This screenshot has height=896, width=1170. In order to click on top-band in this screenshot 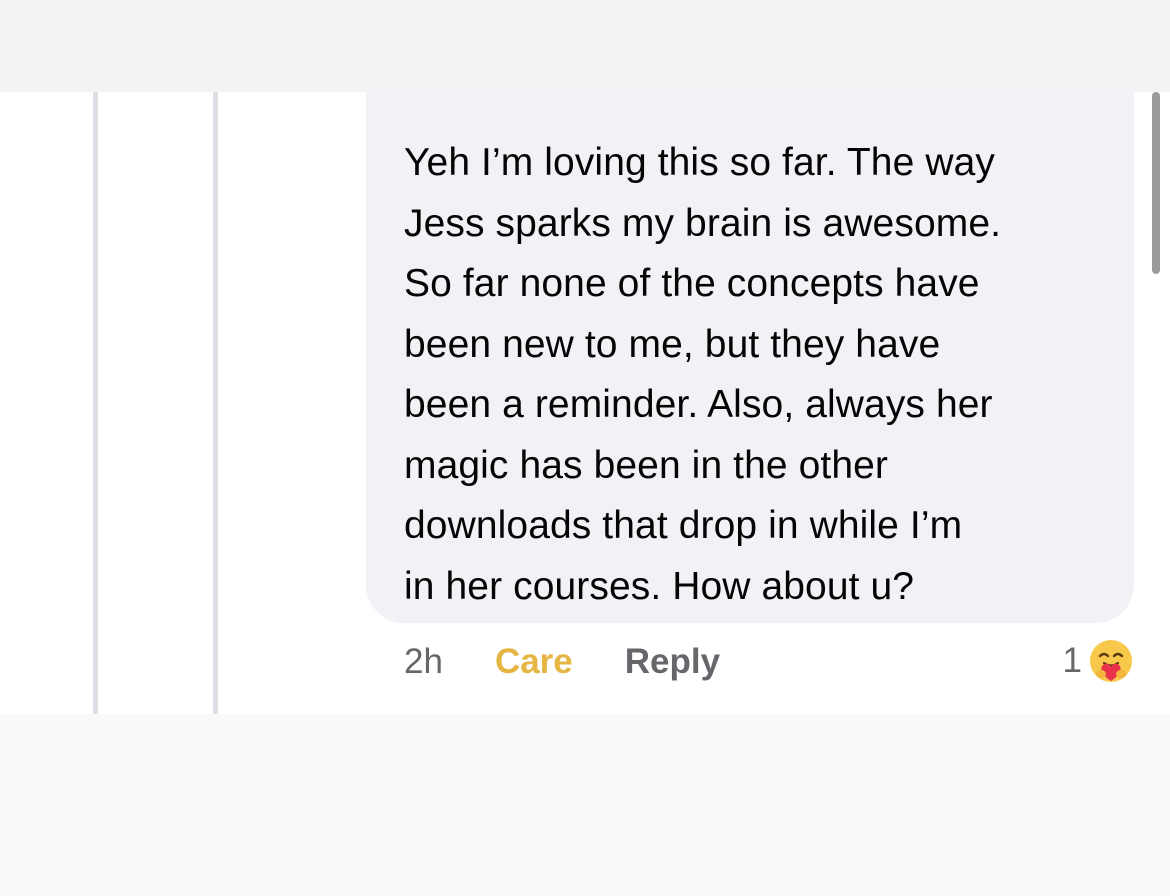, I will do `click(585, 46)`.